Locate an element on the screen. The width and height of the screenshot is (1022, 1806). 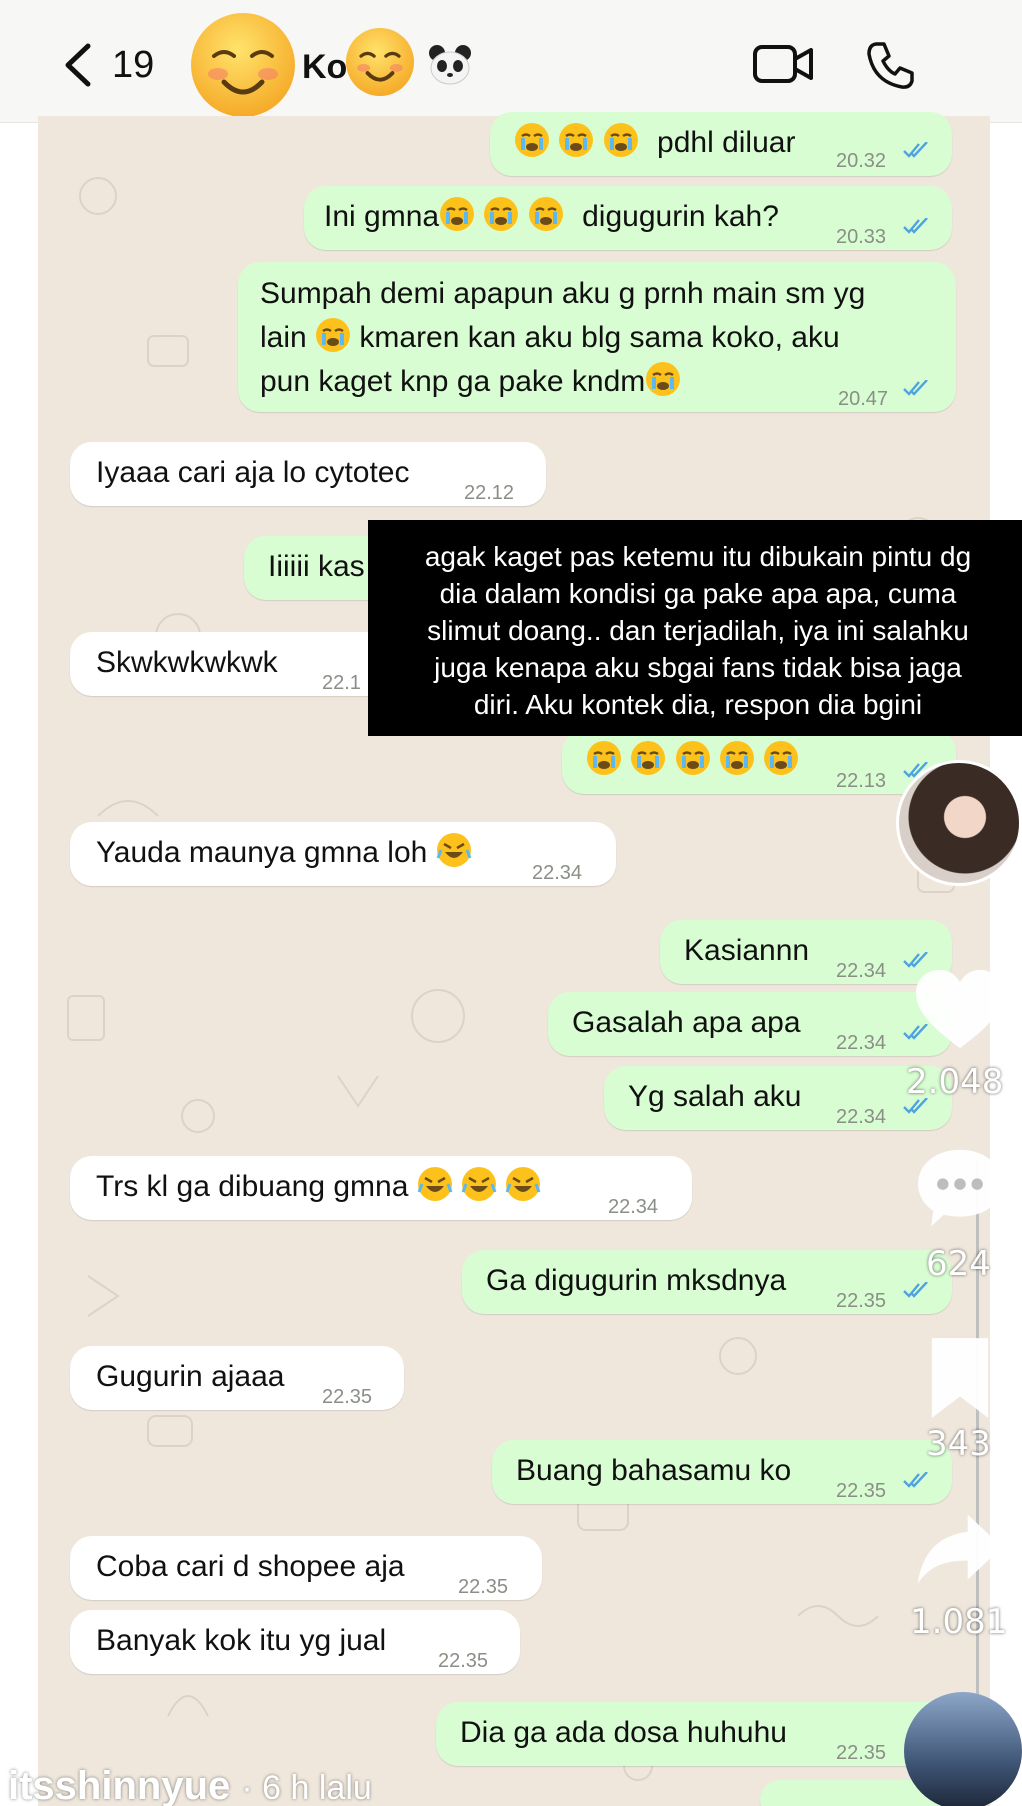
save-count: 343 is located at coordinates (958, 1444).